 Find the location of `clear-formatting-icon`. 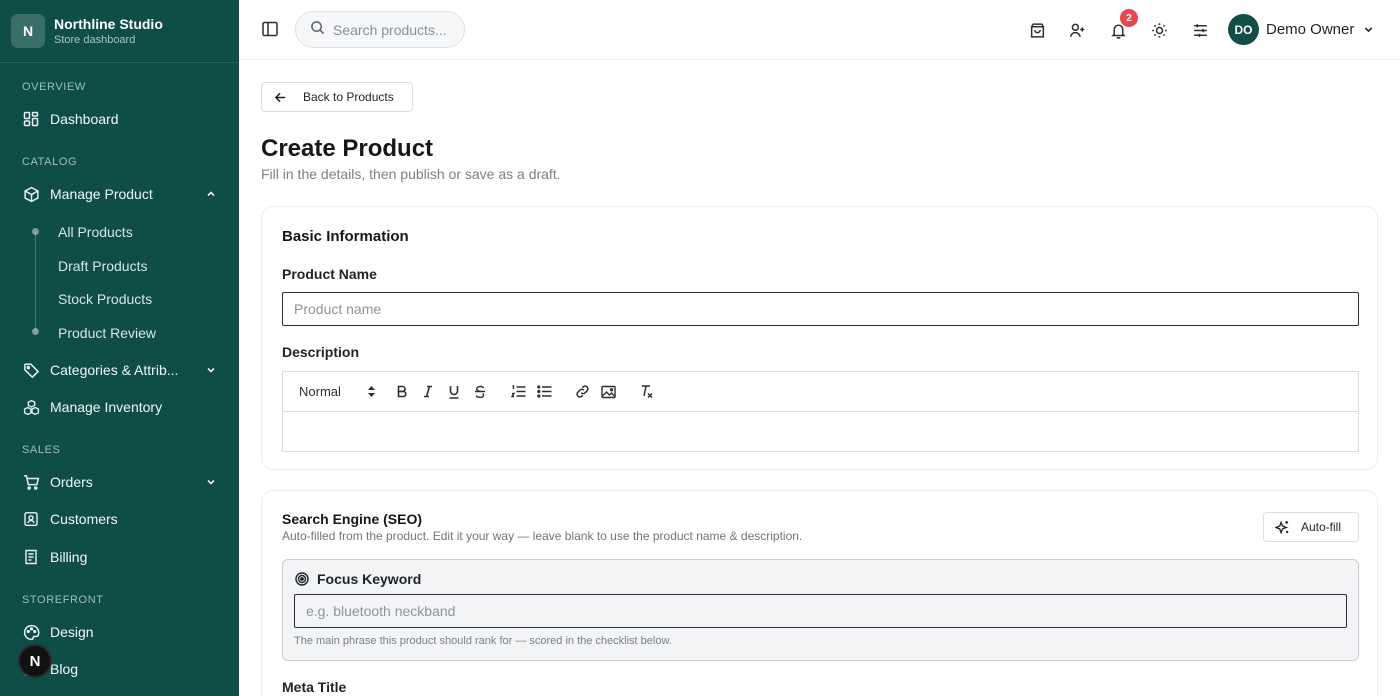

clear-formatting-icon is located at coordinates (646, 392).